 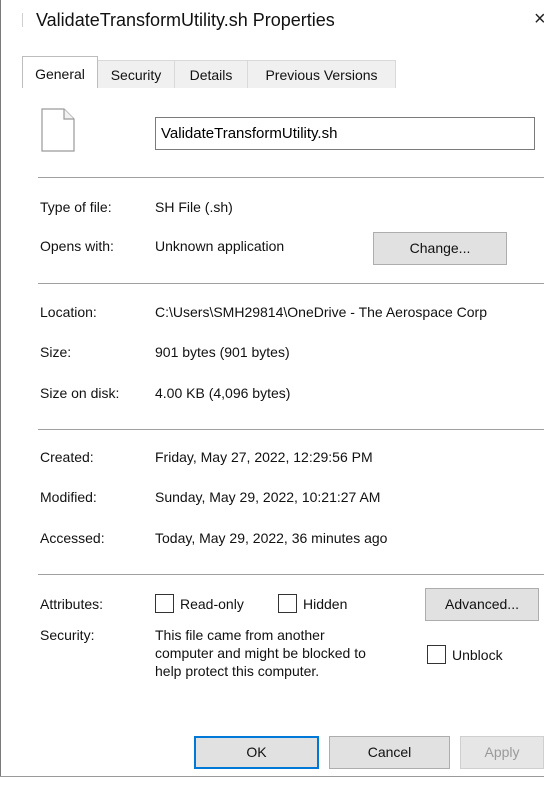 What do you see at coordinates (0, 402) in the screenshot?
I see `window-border` at bounding box center [0, 402].